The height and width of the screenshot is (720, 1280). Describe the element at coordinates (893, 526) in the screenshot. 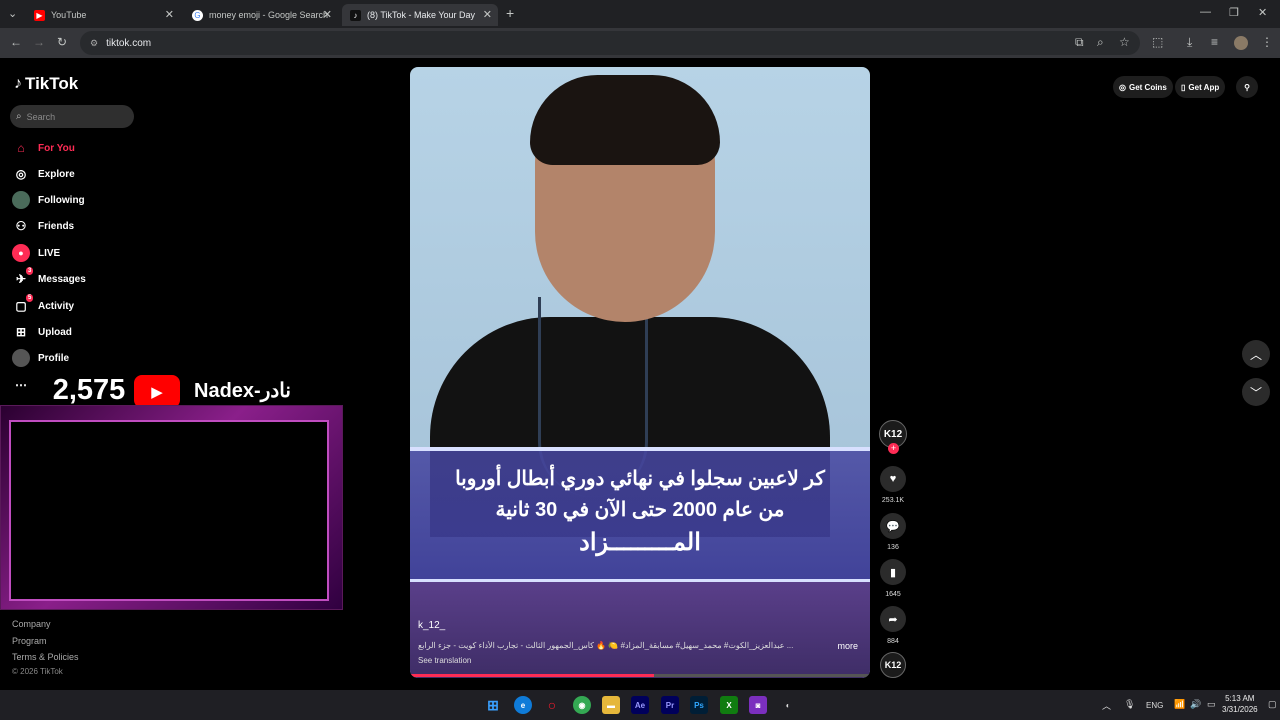

I see `comment-button: 💬` at that location.